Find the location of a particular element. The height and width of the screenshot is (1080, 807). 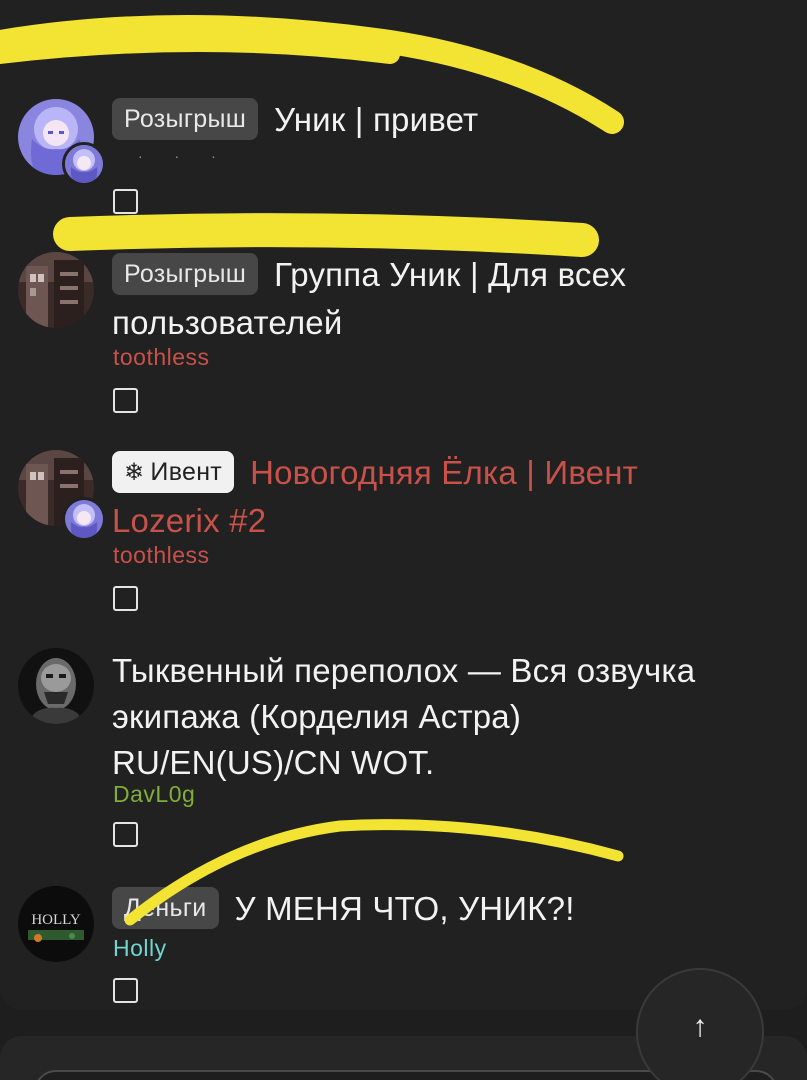

arrow-up-icon: ↑ is located at coordinates (700, 1026).